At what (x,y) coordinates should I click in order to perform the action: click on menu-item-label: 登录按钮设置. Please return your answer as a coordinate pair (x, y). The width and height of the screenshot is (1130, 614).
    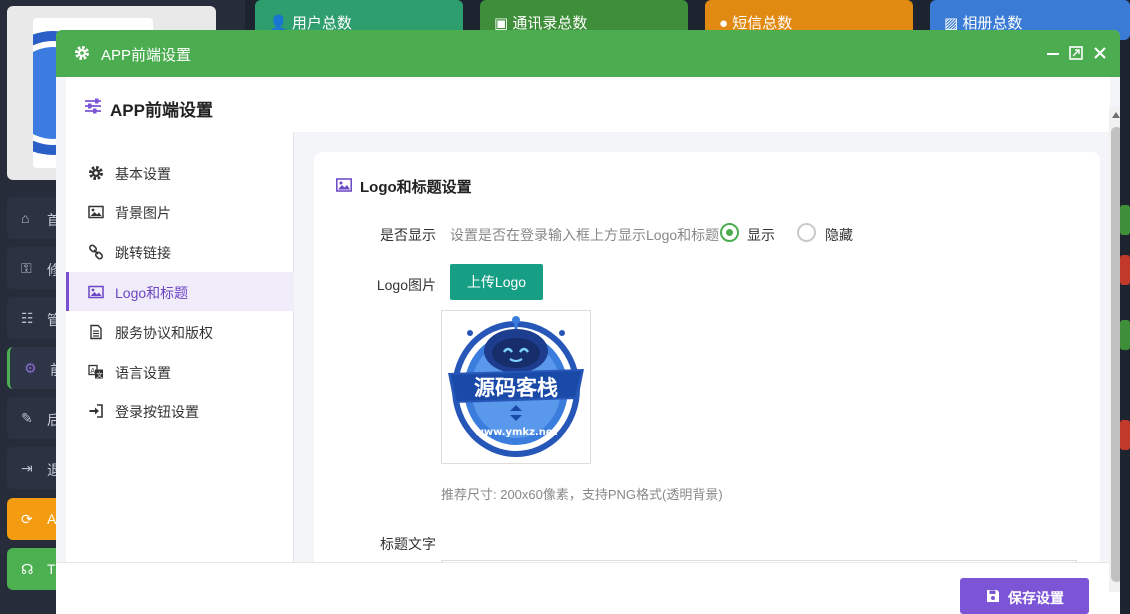
    Looking at the image, I should click on (157, 412).